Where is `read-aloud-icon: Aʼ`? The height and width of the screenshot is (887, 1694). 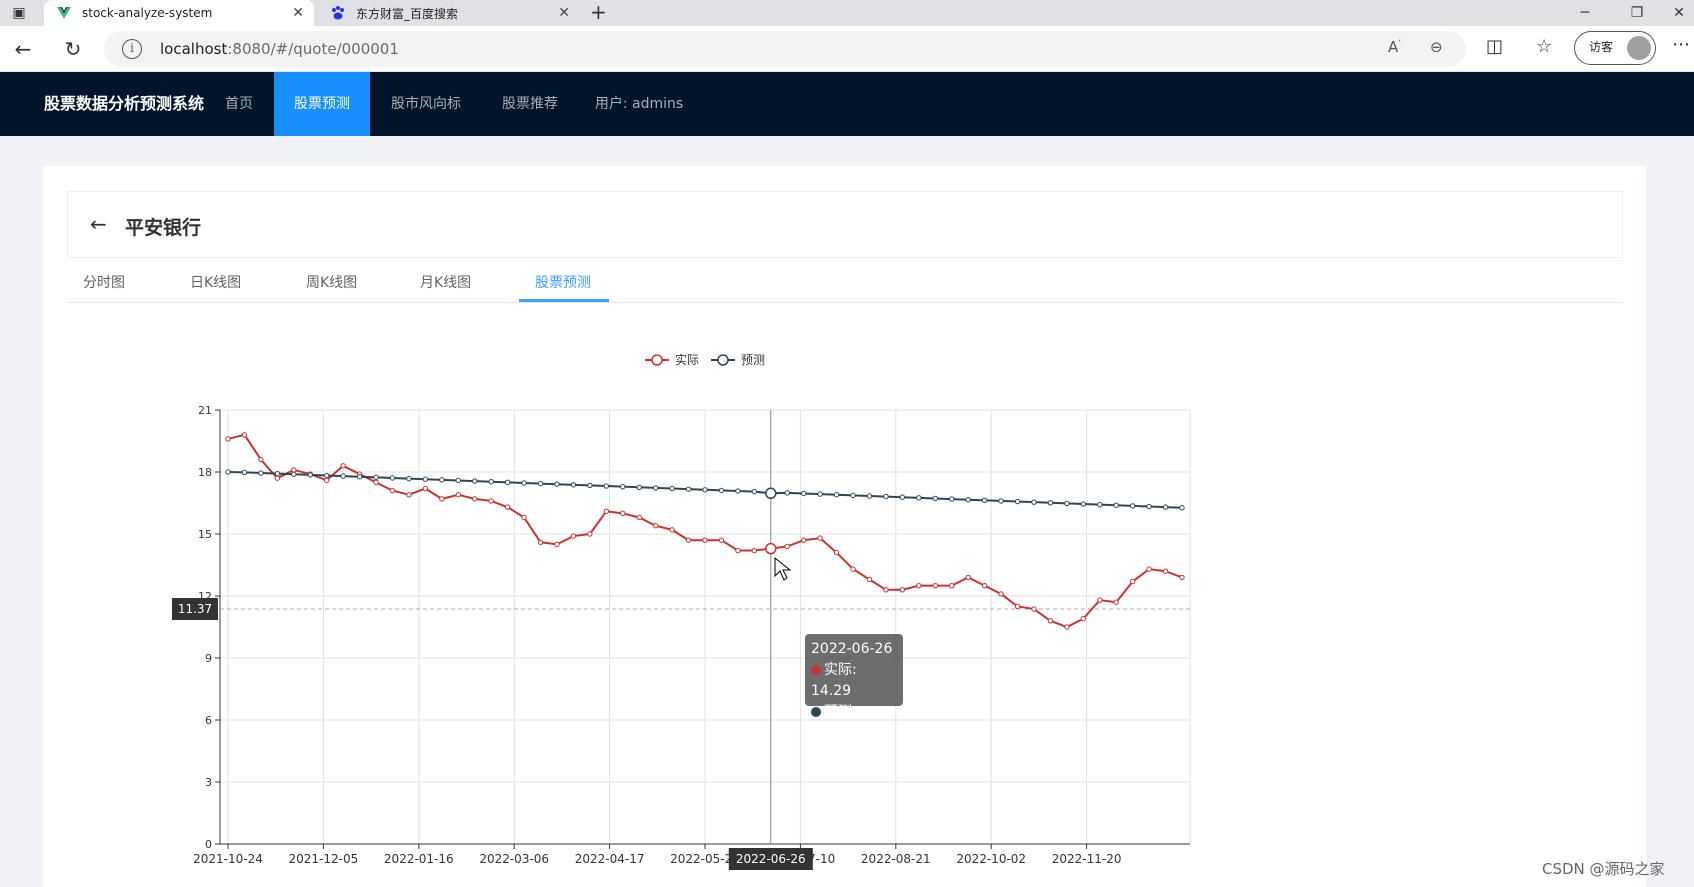 read-aloud-icon: Aʼ is located at coordinates (1394, 47).